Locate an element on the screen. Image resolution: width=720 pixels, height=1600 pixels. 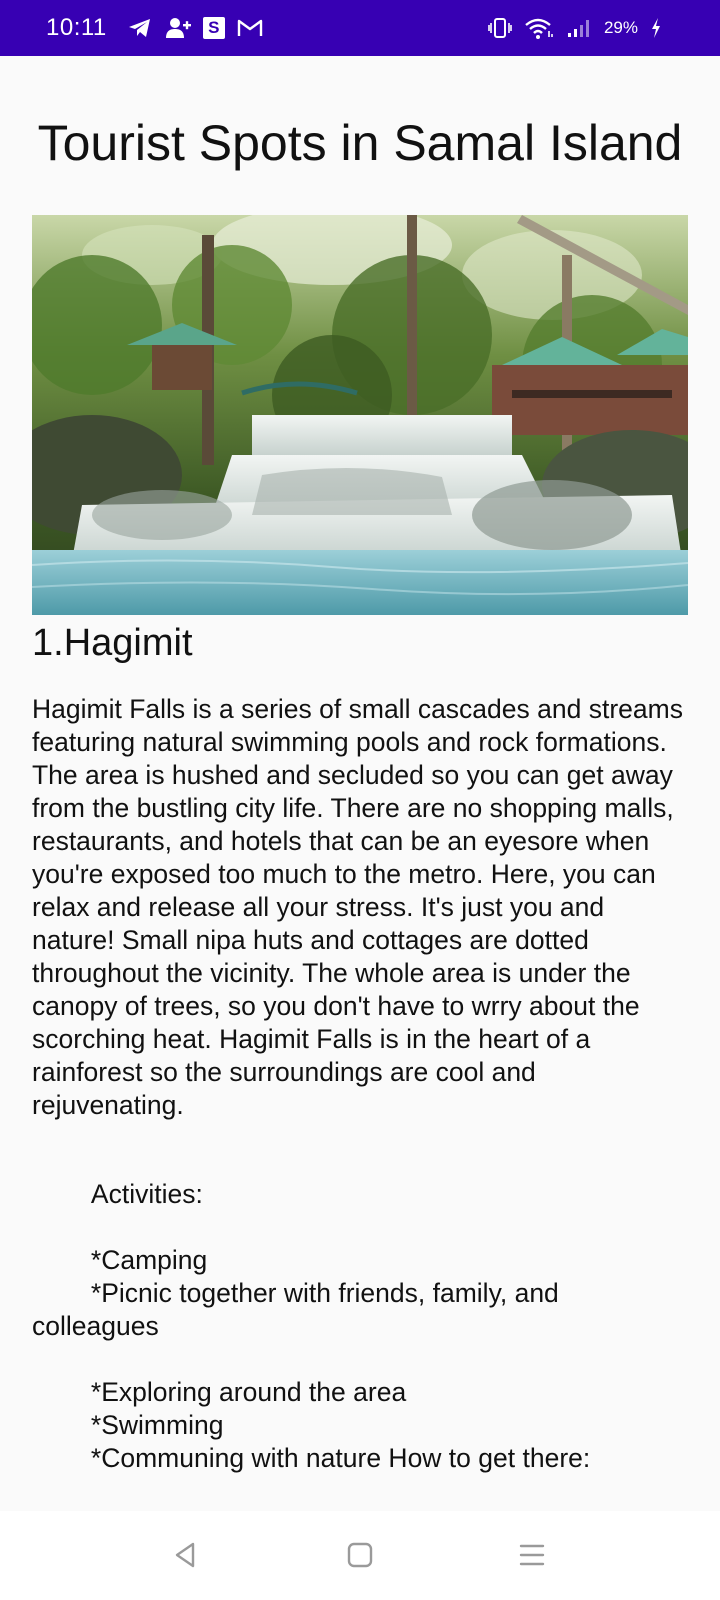
signal-icon is located at coordinates (579, 28).